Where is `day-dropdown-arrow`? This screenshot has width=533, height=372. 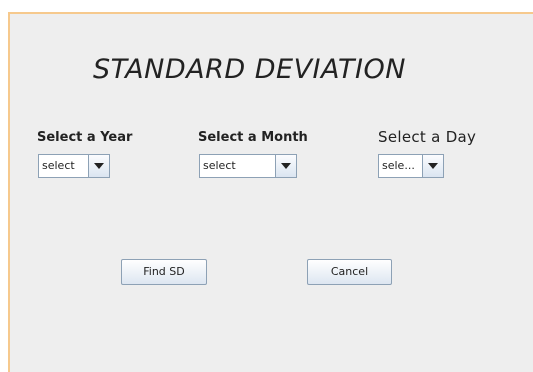
day-dropdown-arrow is located at coordinates (432, 166).